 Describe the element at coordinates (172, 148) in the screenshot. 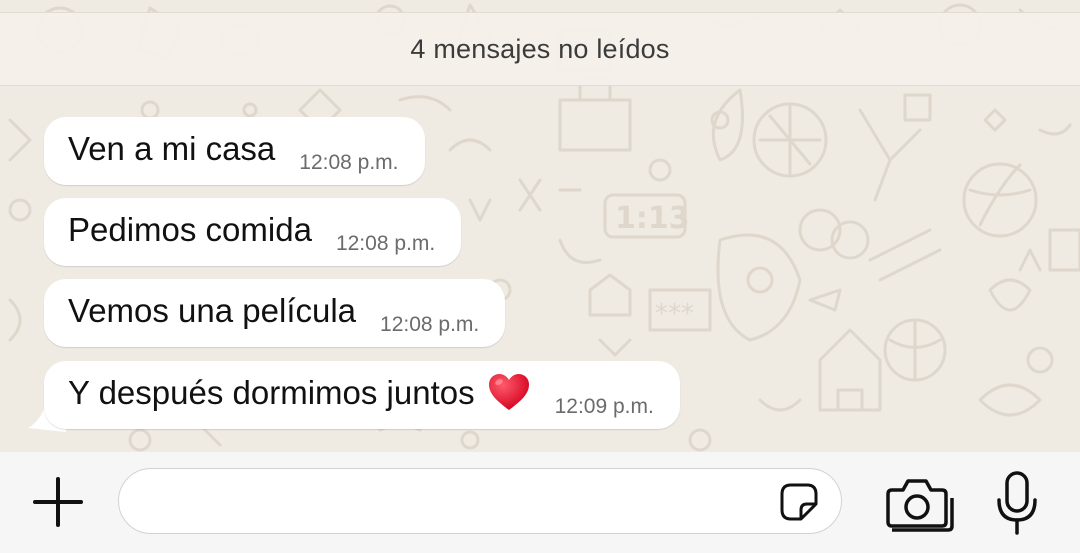

I see `message-text: Ven a mi casa` at that location.